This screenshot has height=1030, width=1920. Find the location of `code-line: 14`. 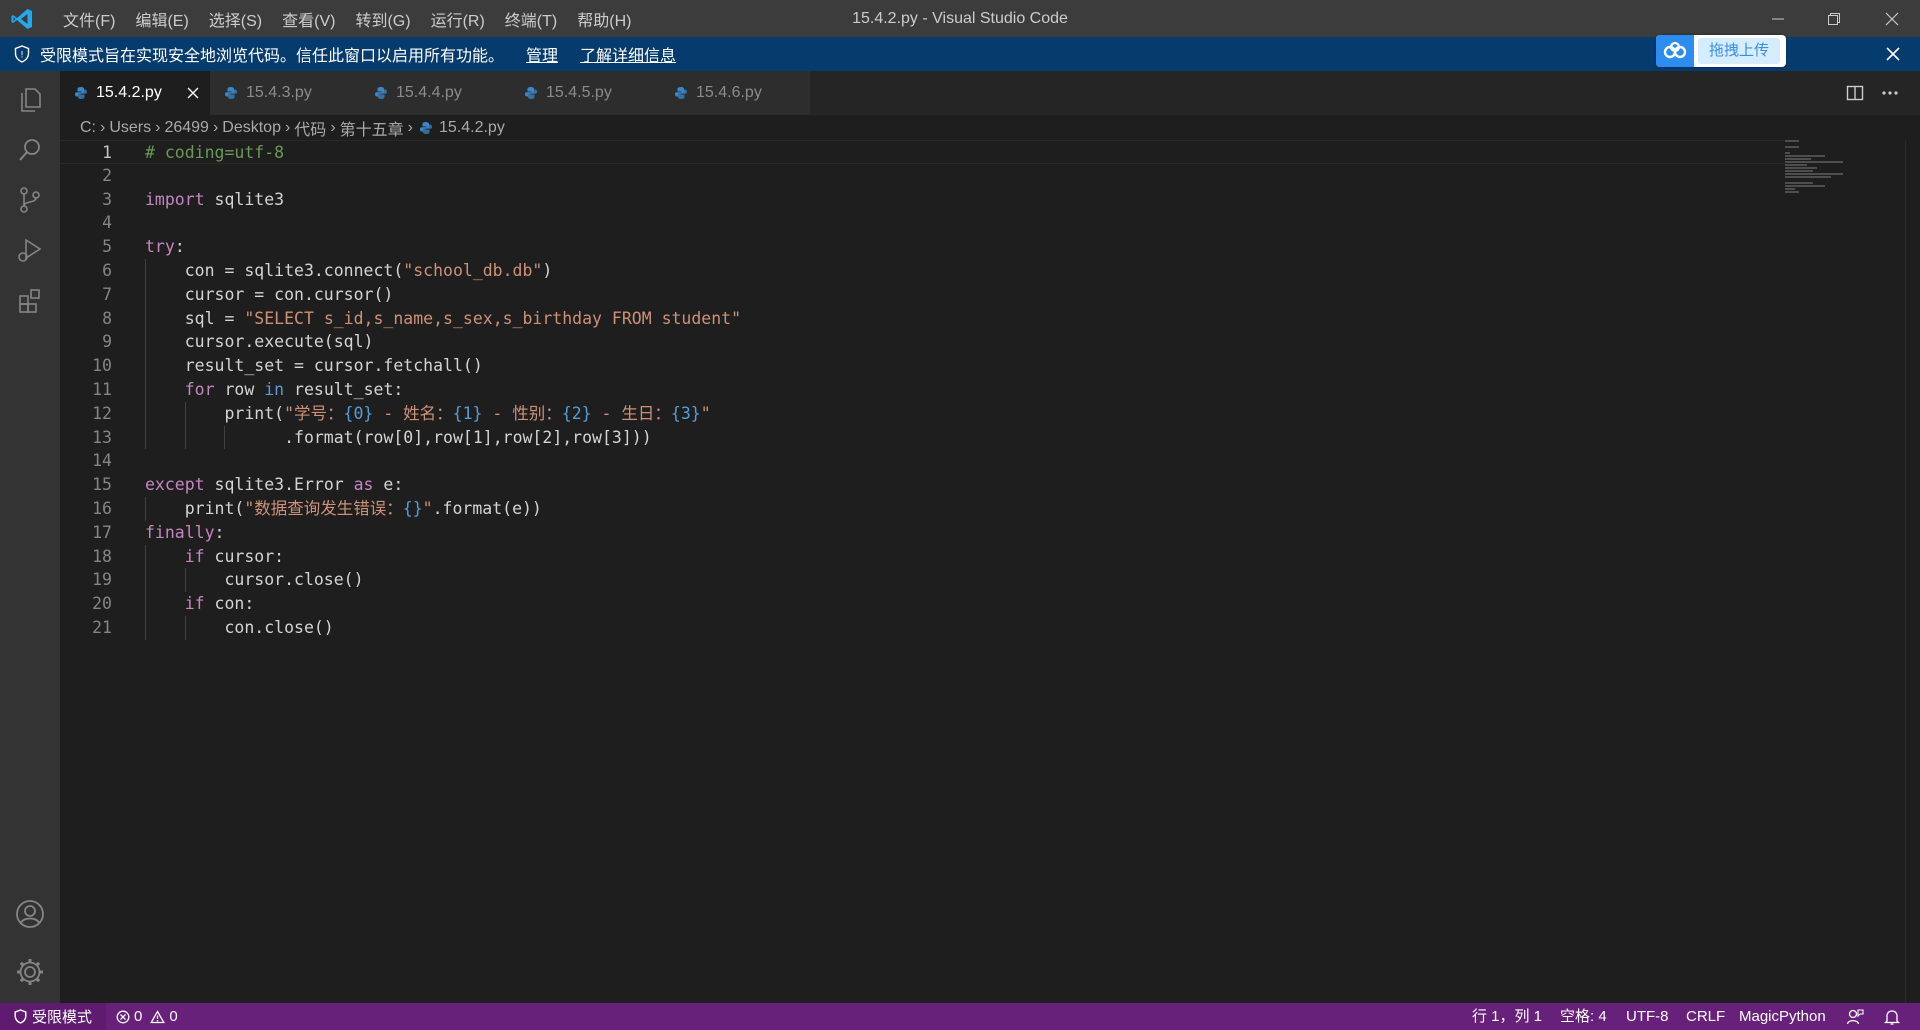

code-line: 14 is located at coordinates (922, 461).